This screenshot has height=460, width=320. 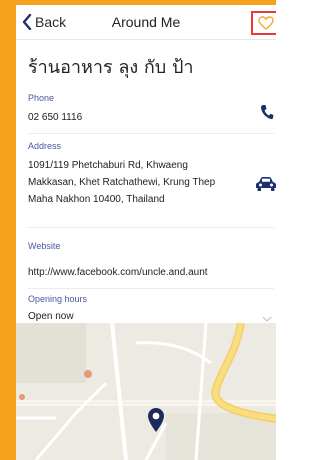 I want to click on phone-icon, so click(x=267, y=114).